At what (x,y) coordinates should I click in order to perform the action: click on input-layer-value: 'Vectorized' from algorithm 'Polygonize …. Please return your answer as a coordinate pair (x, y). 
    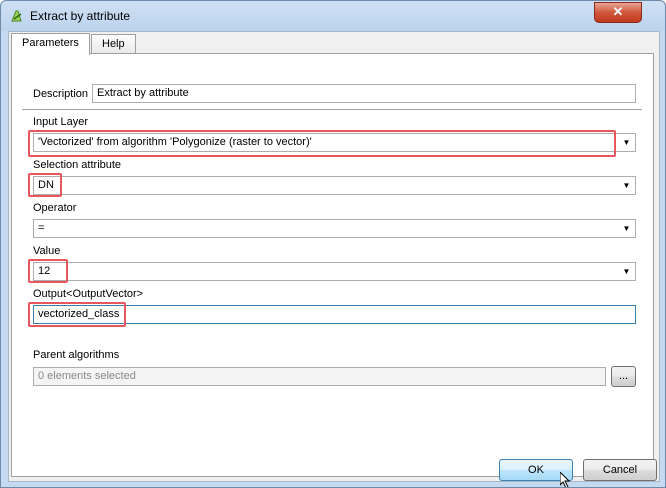
    Looking at the image, I should click on (175, 142).